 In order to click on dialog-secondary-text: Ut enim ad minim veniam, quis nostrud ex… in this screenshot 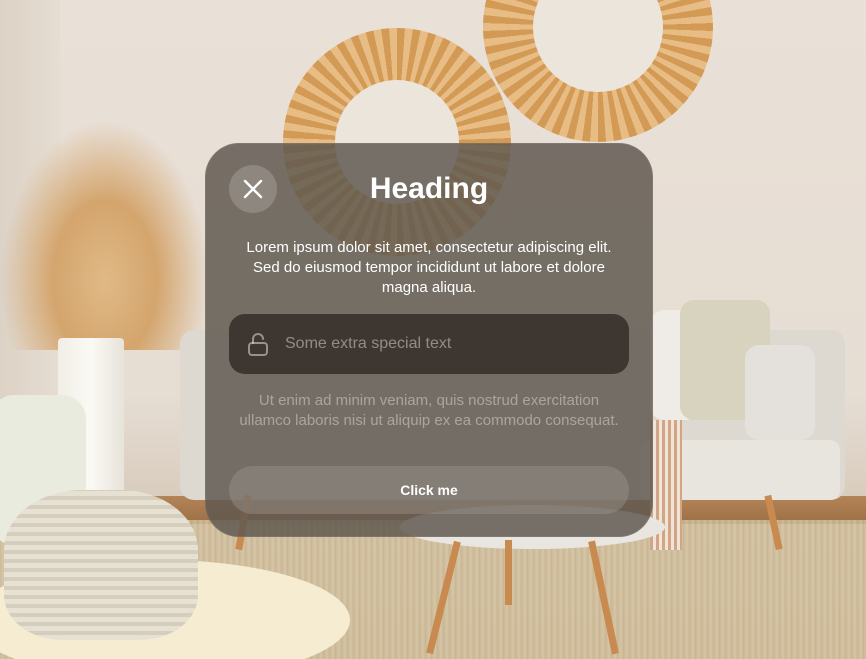, I will do `click(429, 410)`.